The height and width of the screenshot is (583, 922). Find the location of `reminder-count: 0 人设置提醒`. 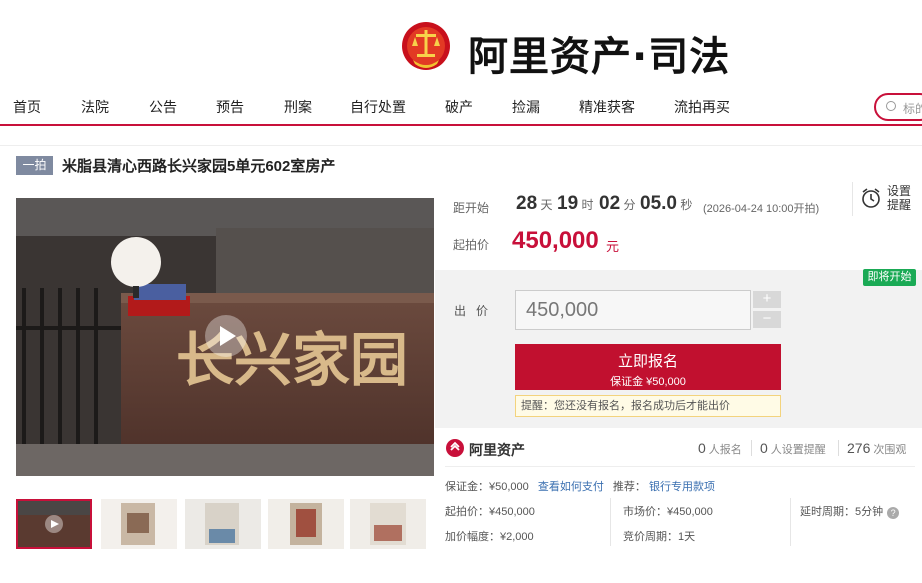

reminder-count: 0 人设置提醒 is located at coordinates (793, 448).